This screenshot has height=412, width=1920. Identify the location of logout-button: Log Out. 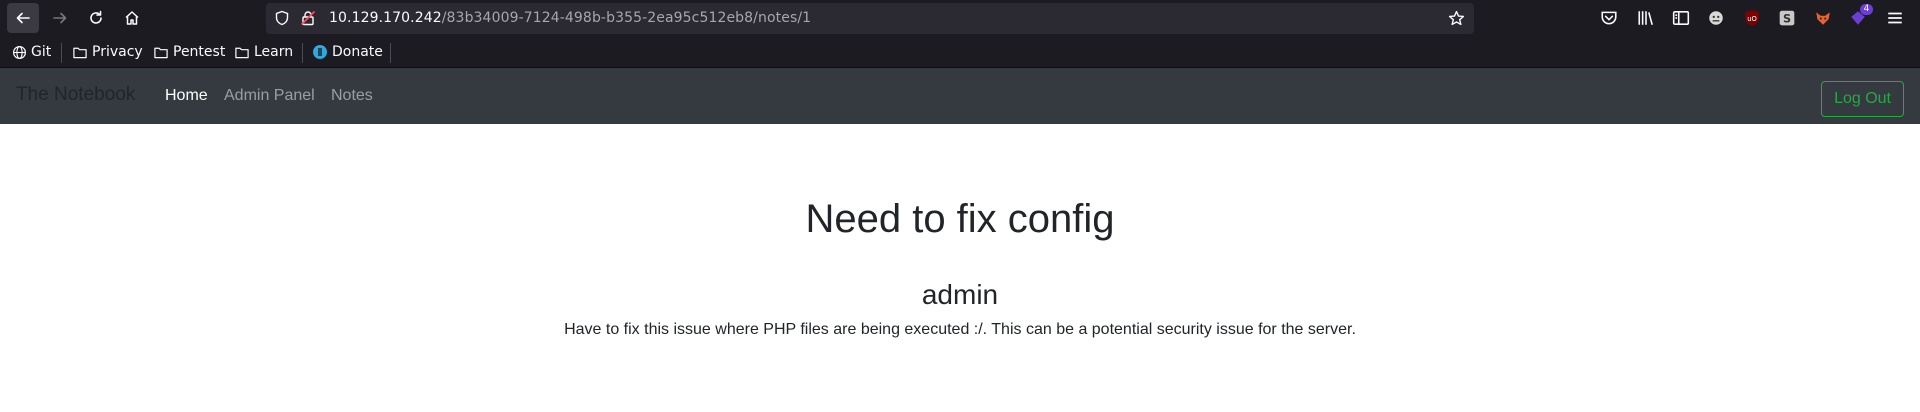
(1862, 99).